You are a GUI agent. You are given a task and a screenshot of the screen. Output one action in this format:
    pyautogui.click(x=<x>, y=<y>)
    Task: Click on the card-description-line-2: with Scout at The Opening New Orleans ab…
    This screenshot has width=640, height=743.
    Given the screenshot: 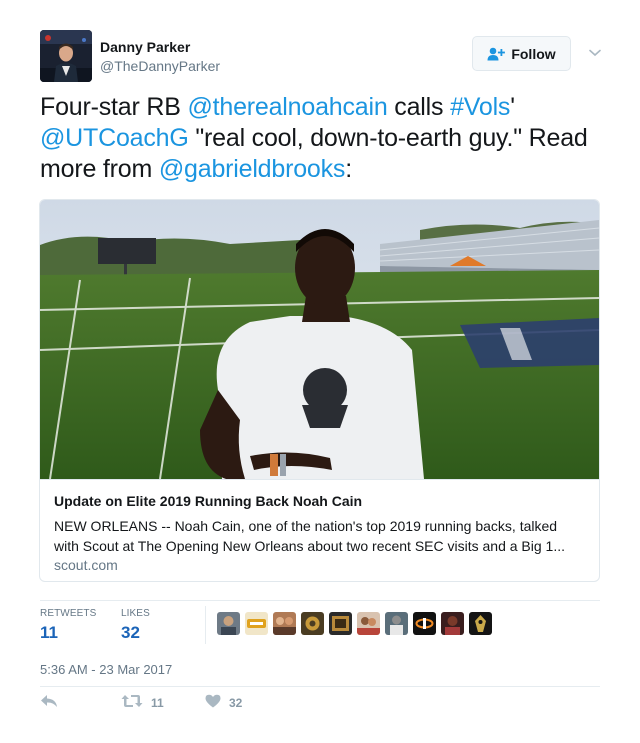 What is the action you would take?
    pyautogui.click(x=310, y=546)
    